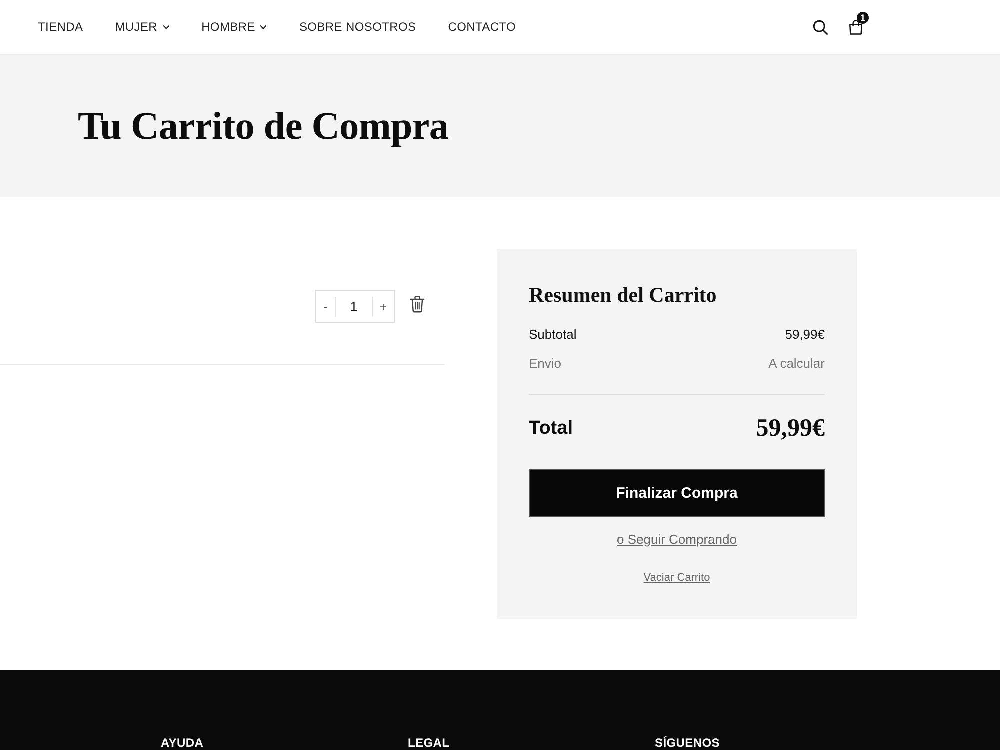 This screenshot has height=750, width=1000. Describe the element at coordinates (325, 306) in the screenshot. I see `quantity-decrement-button: -` at that location.